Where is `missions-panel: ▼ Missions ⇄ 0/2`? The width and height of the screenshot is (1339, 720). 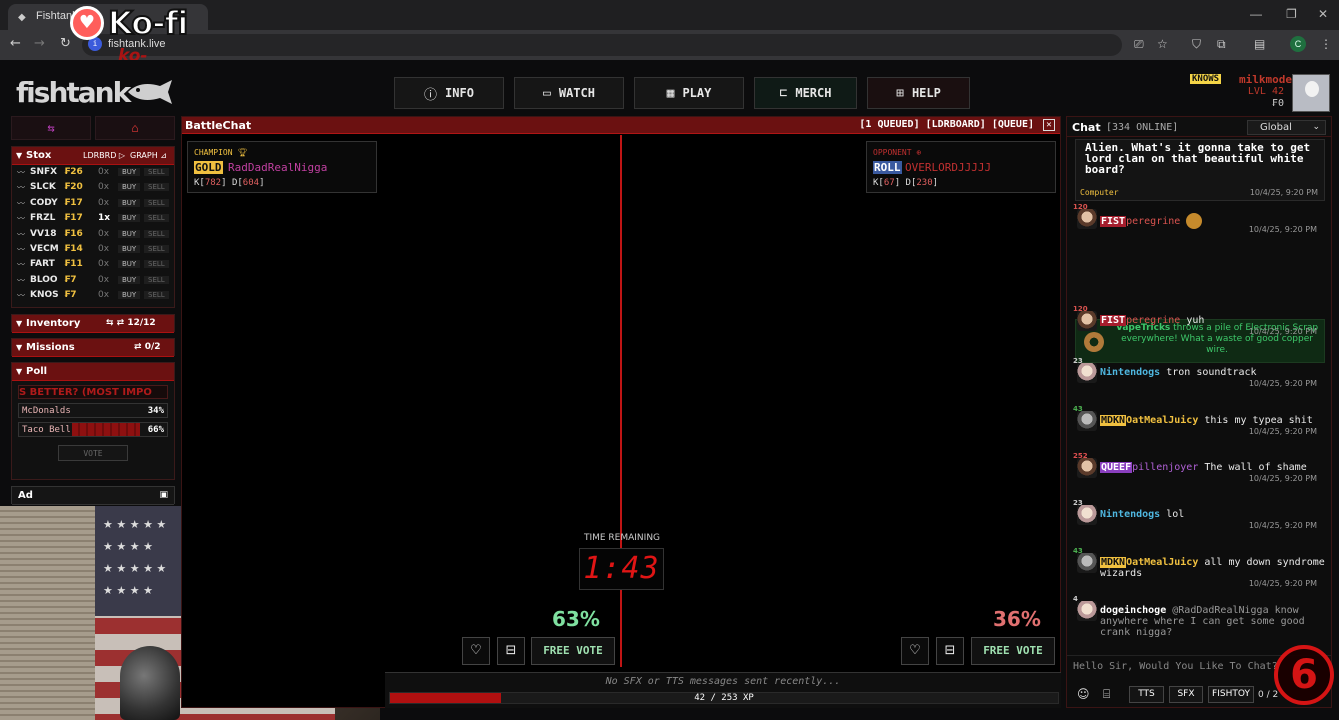
missions-panel: ▼ Missions ⇄ 0/2 is located at coordinates (93, 347).